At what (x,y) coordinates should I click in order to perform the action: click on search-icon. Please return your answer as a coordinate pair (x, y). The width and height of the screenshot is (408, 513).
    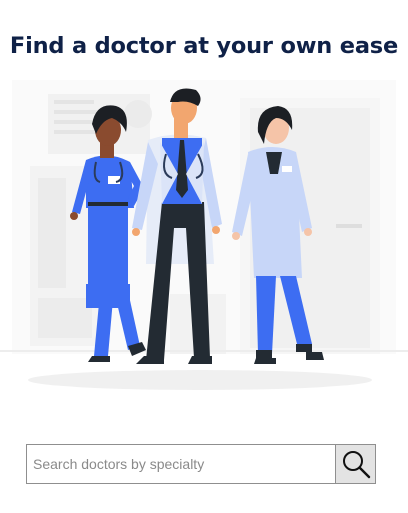
    Looking at the image, I should click on (356, 465).